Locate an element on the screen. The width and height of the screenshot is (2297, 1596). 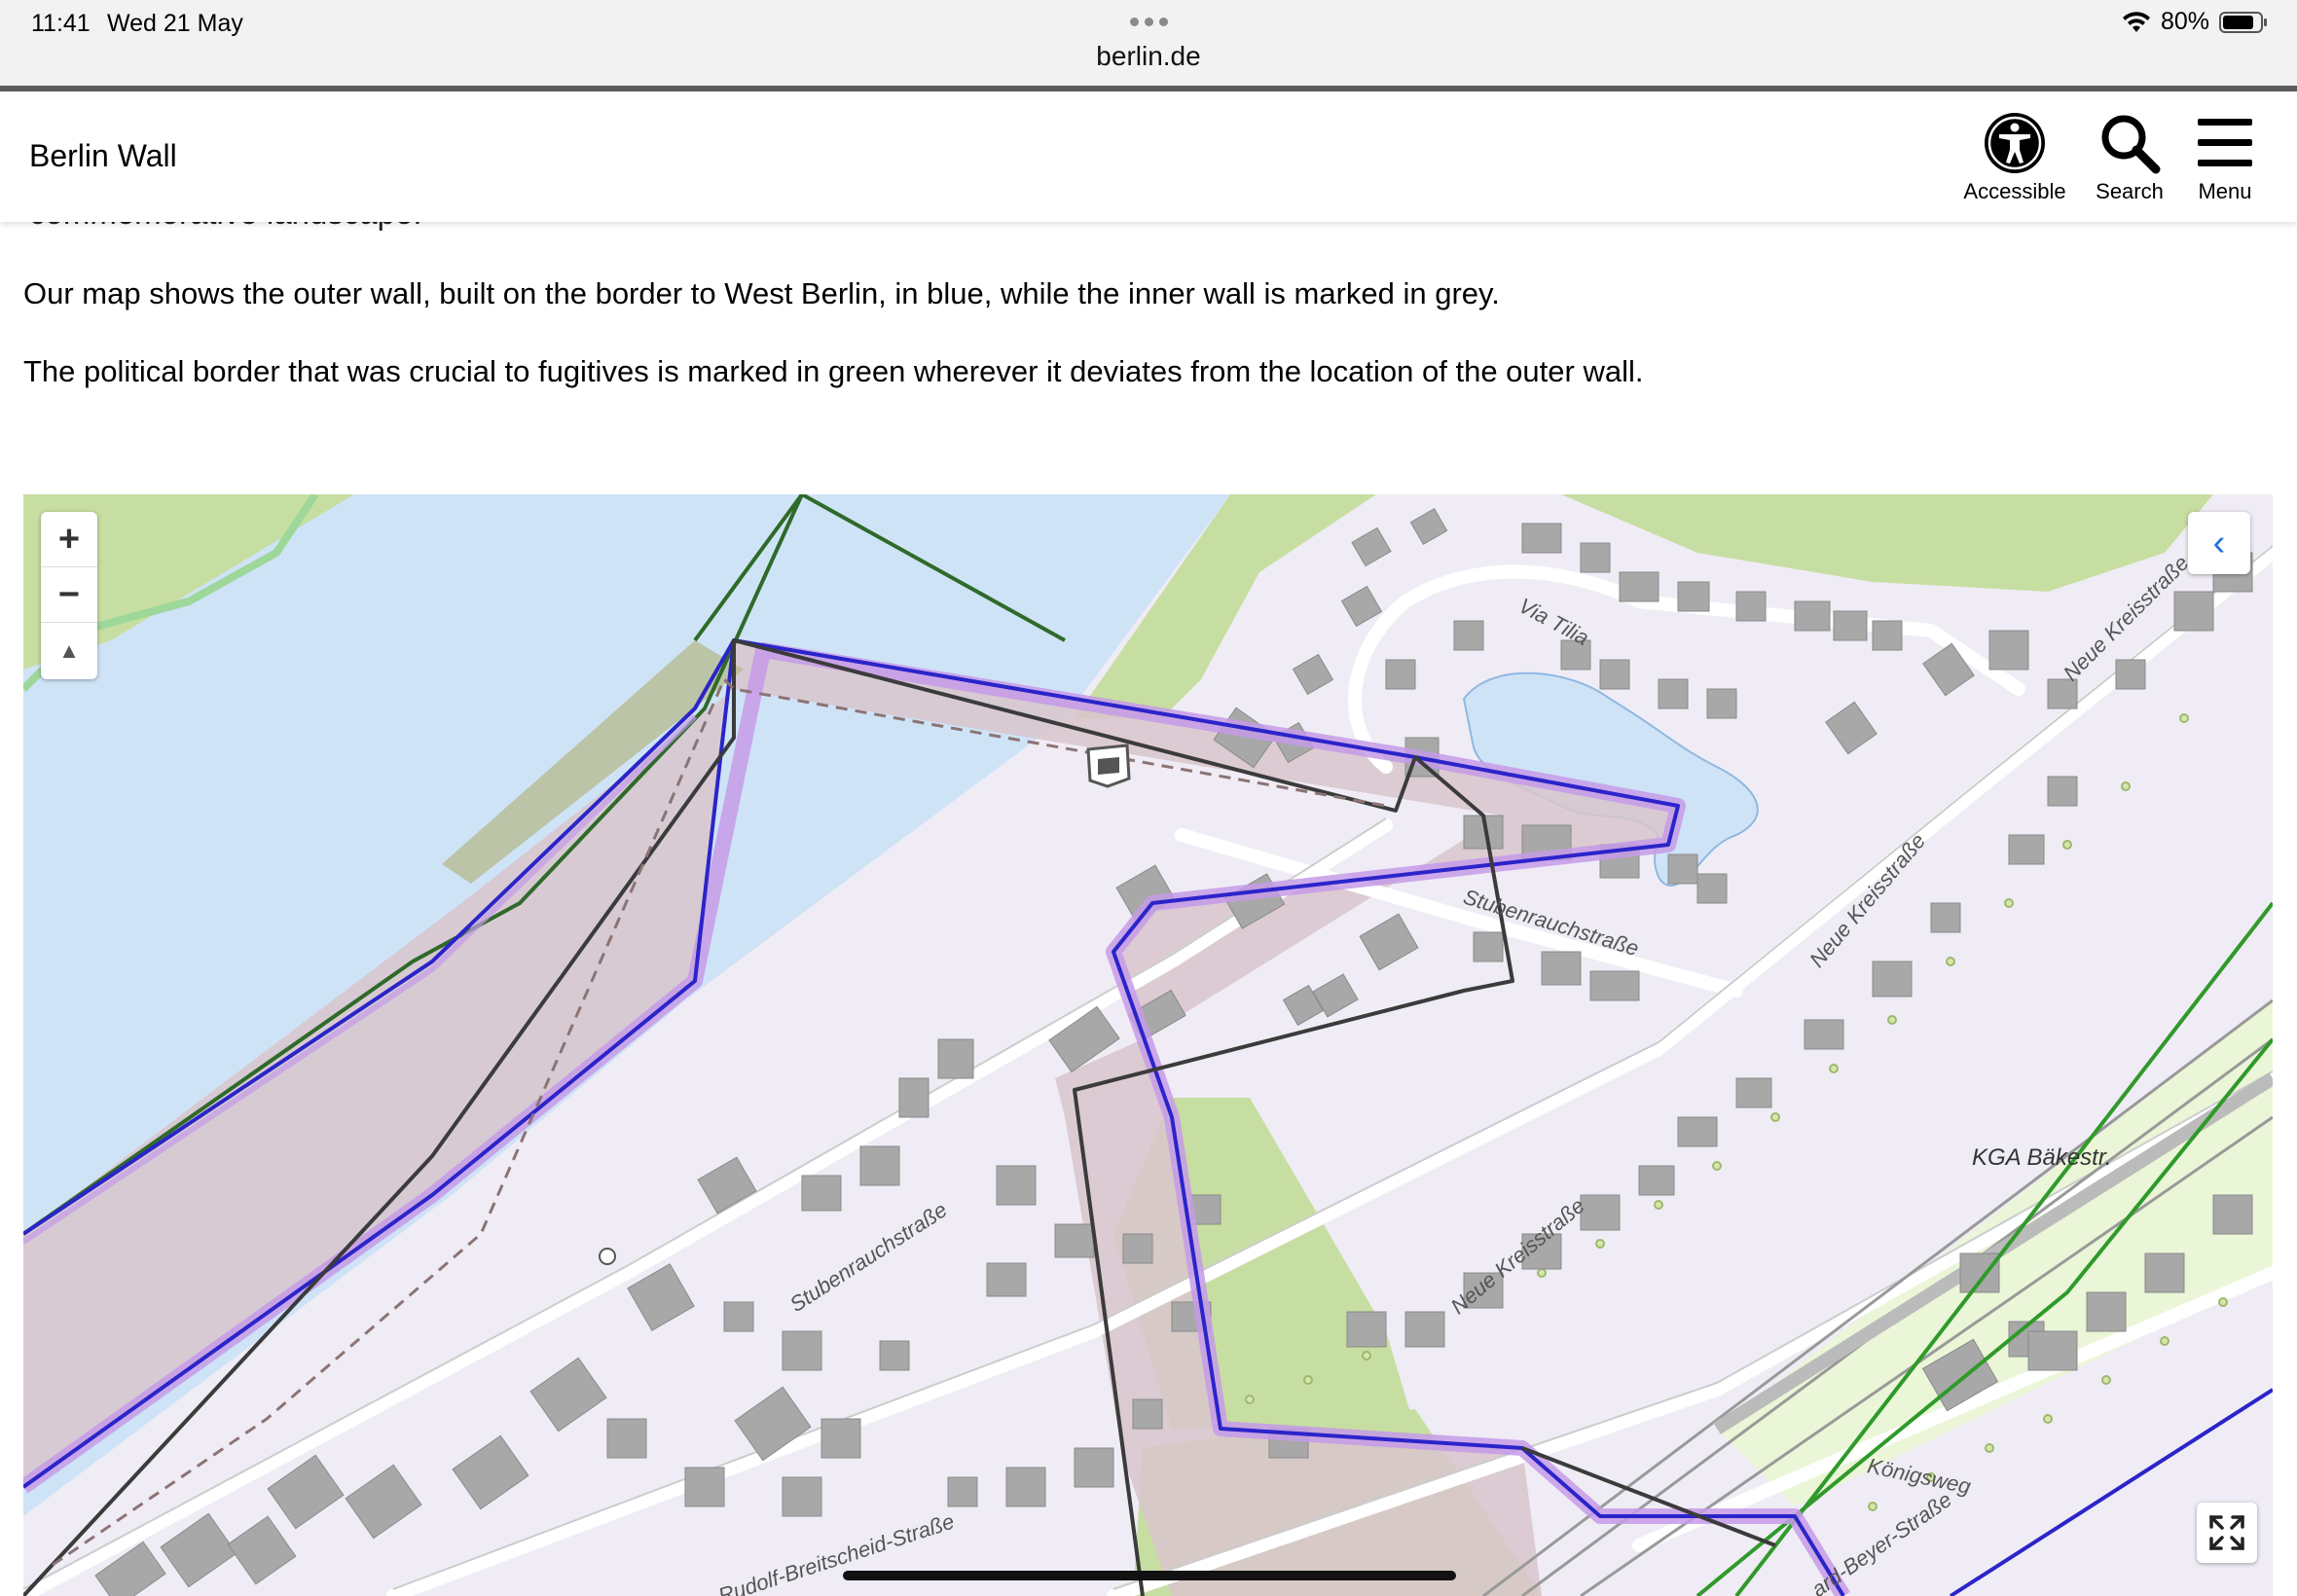
accessible-button: Accessible is located at coordinates (2014, 157).